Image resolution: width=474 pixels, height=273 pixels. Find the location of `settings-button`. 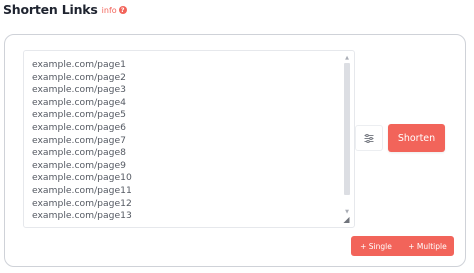

settings-button is located at coordinates (369, 138).